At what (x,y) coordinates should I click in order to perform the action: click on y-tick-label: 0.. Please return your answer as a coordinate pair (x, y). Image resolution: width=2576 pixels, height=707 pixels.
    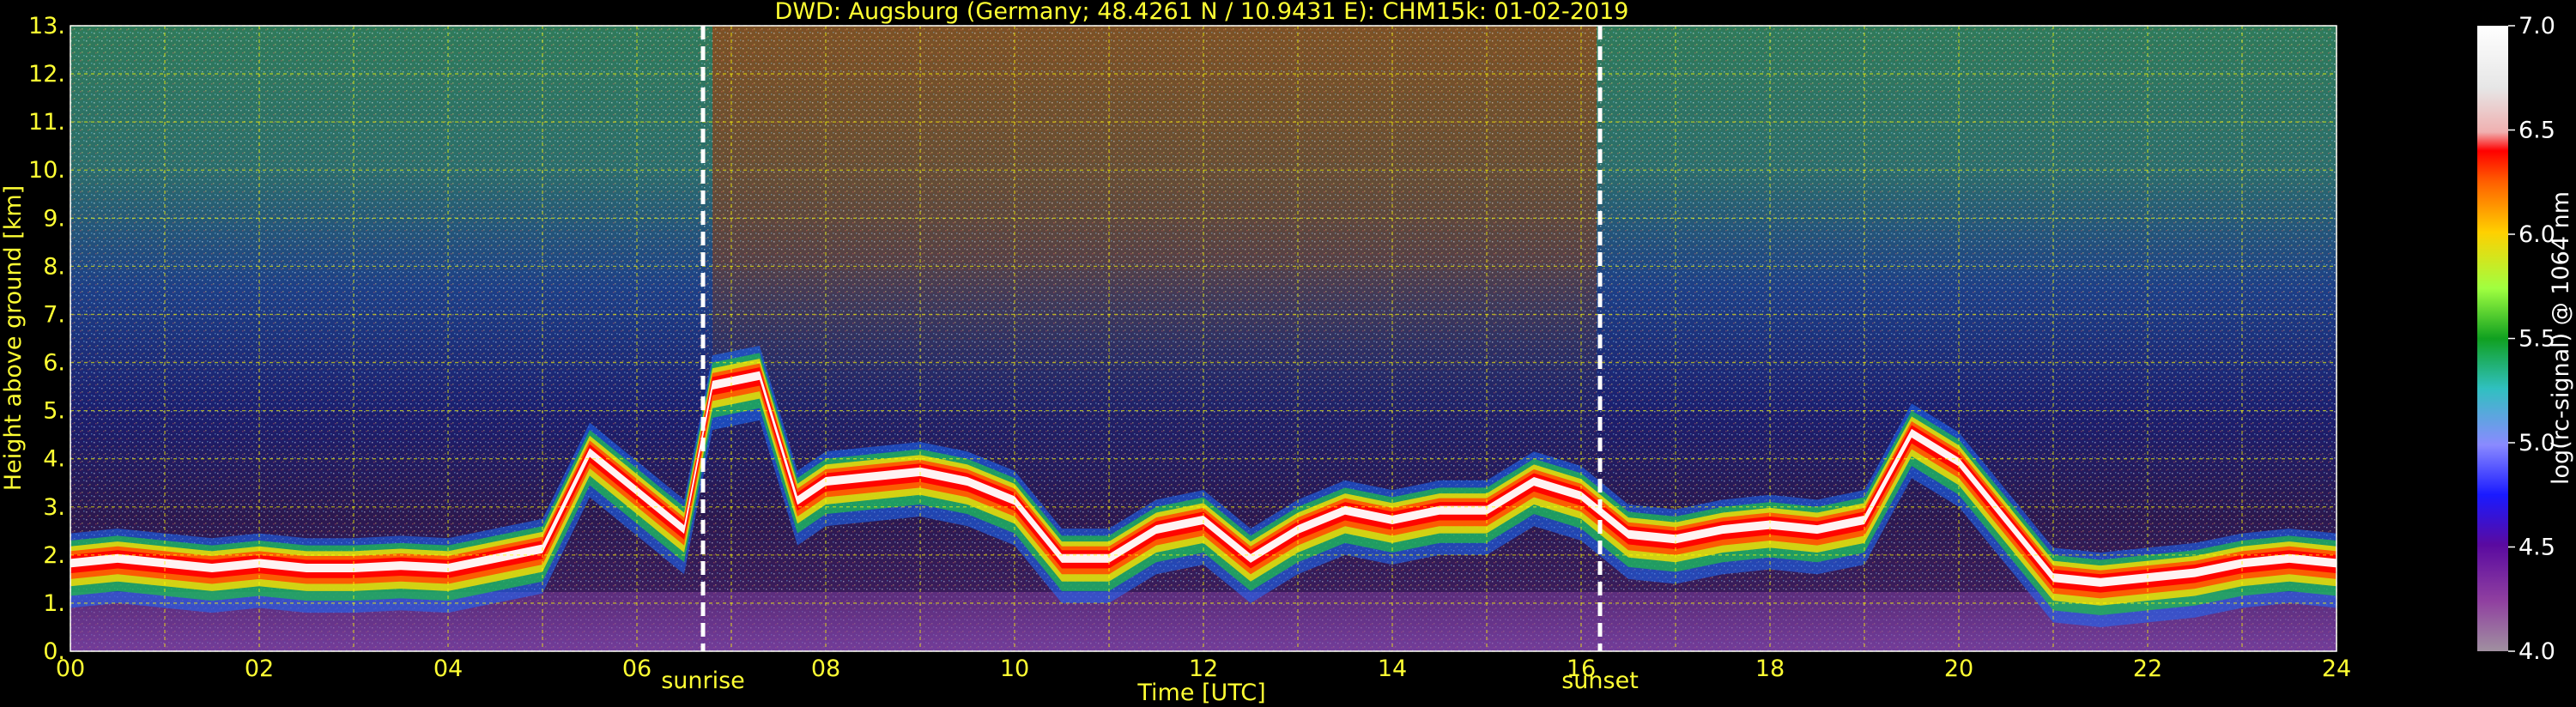
    Looking at the image, I should click on (54, 651).